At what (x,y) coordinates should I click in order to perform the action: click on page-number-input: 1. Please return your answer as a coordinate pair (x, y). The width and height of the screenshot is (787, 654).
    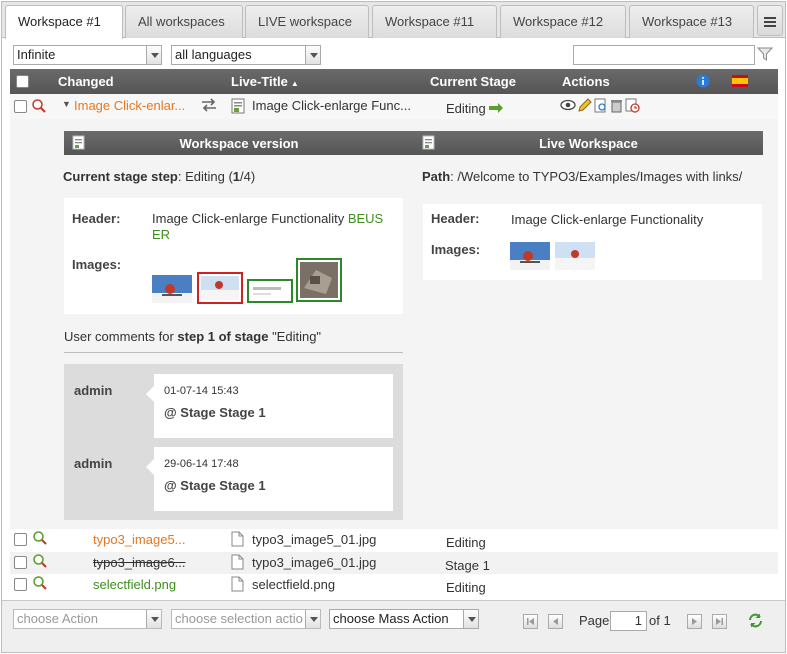
    Looking at the image, I should click on (628, 621).